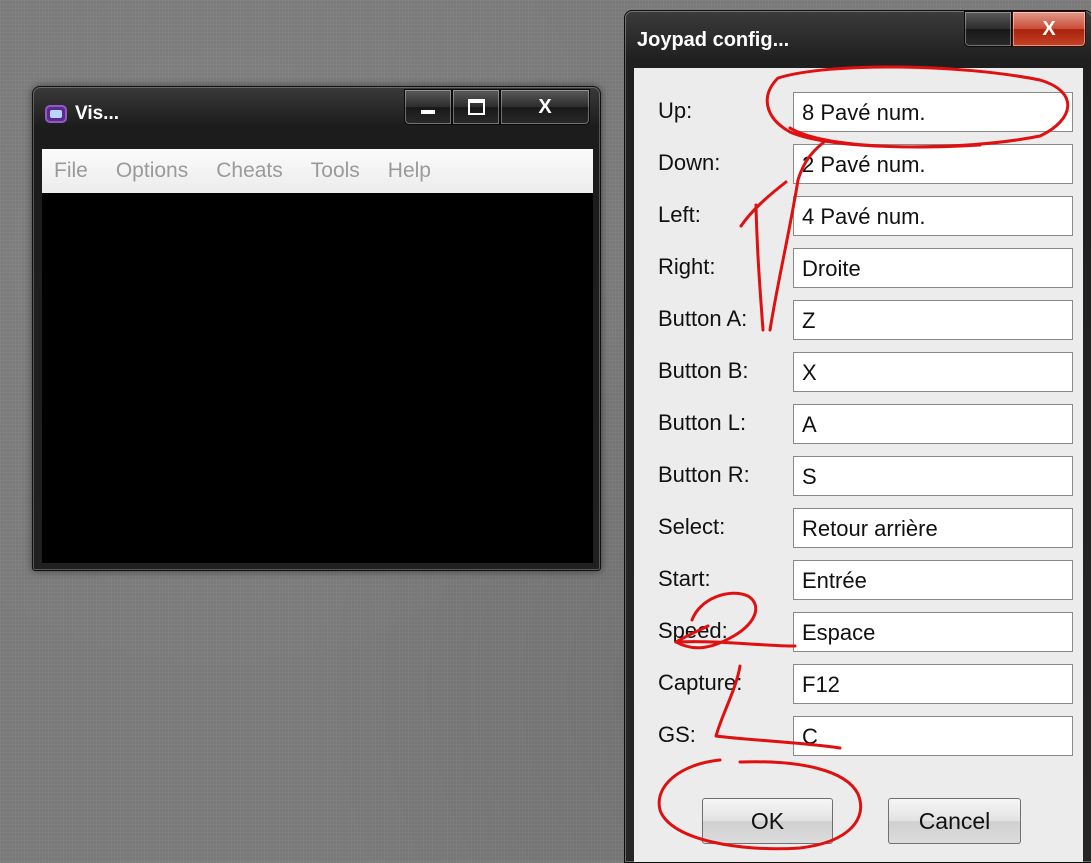  I want to click on field-speed: Espace, so click(933, 632).